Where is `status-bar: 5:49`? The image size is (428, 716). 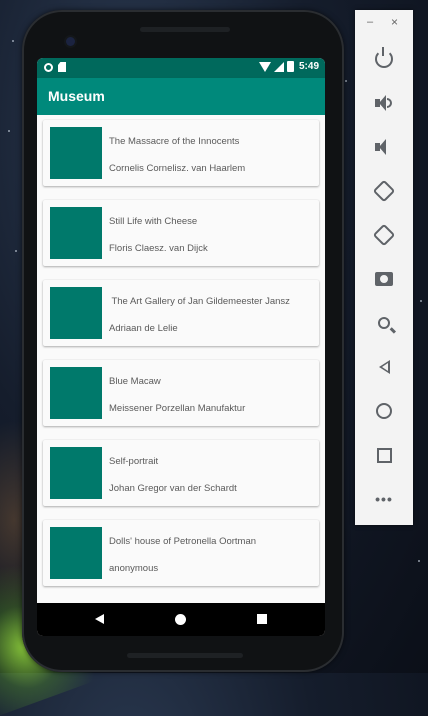 status-bar: 5:49 is located at coordinates (181, 68).